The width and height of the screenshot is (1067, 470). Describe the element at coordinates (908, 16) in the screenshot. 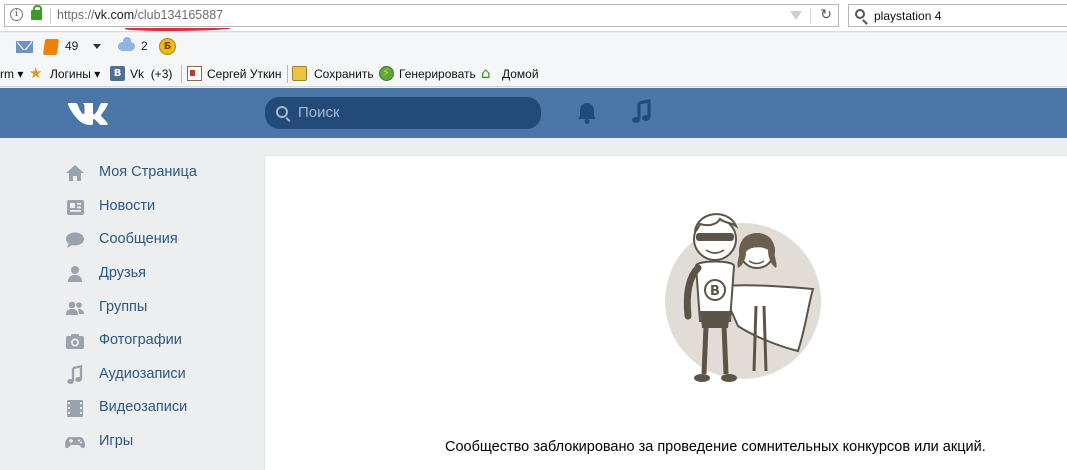

I see `search-query: playstation 4` at that location.